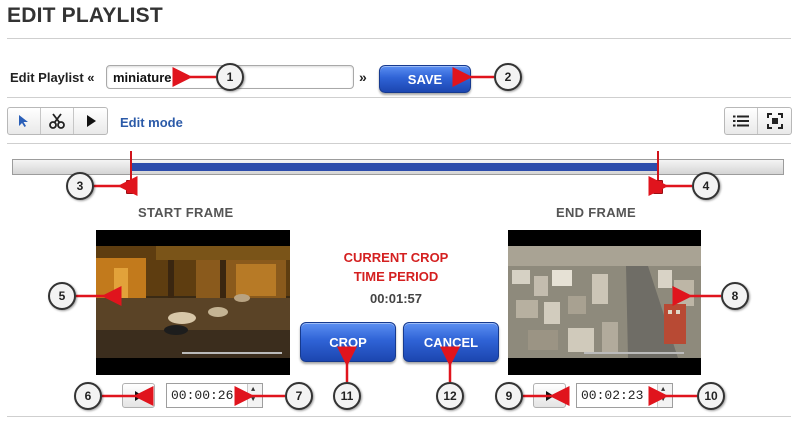  I want to click on callout-9: 9, so click(509, 396).